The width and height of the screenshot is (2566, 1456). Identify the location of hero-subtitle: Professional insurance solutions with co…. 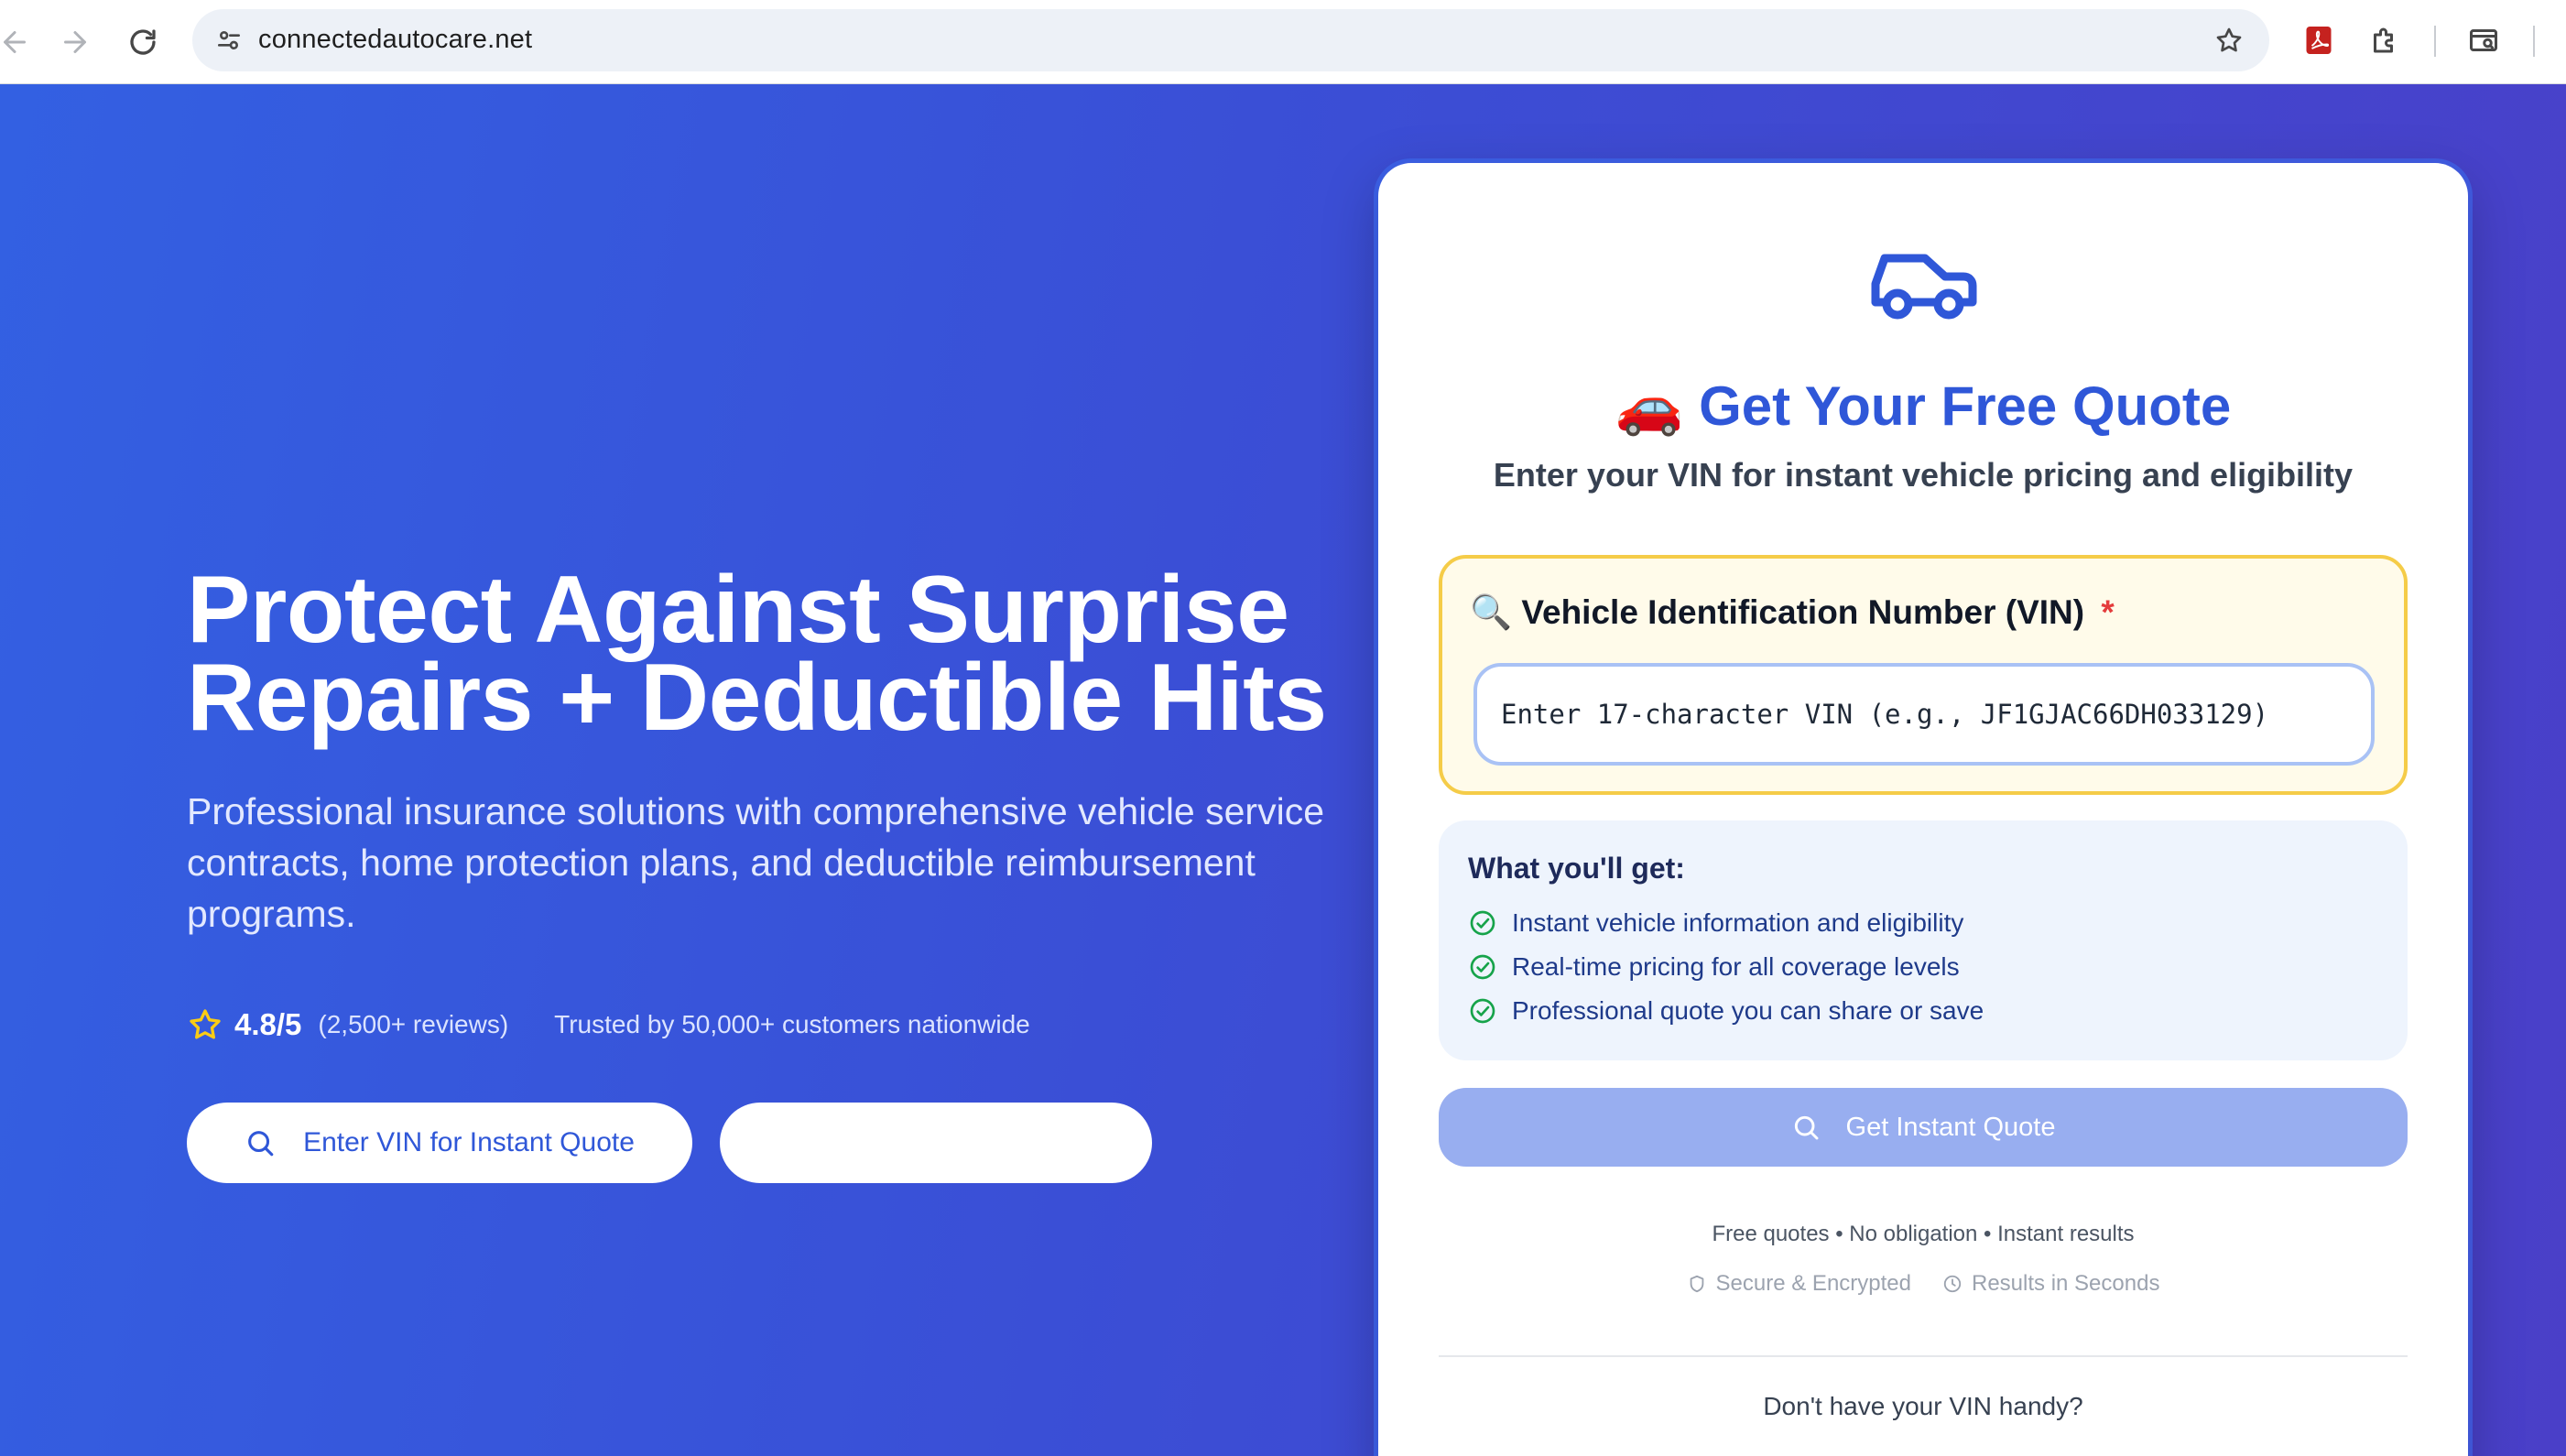
(756, 862).